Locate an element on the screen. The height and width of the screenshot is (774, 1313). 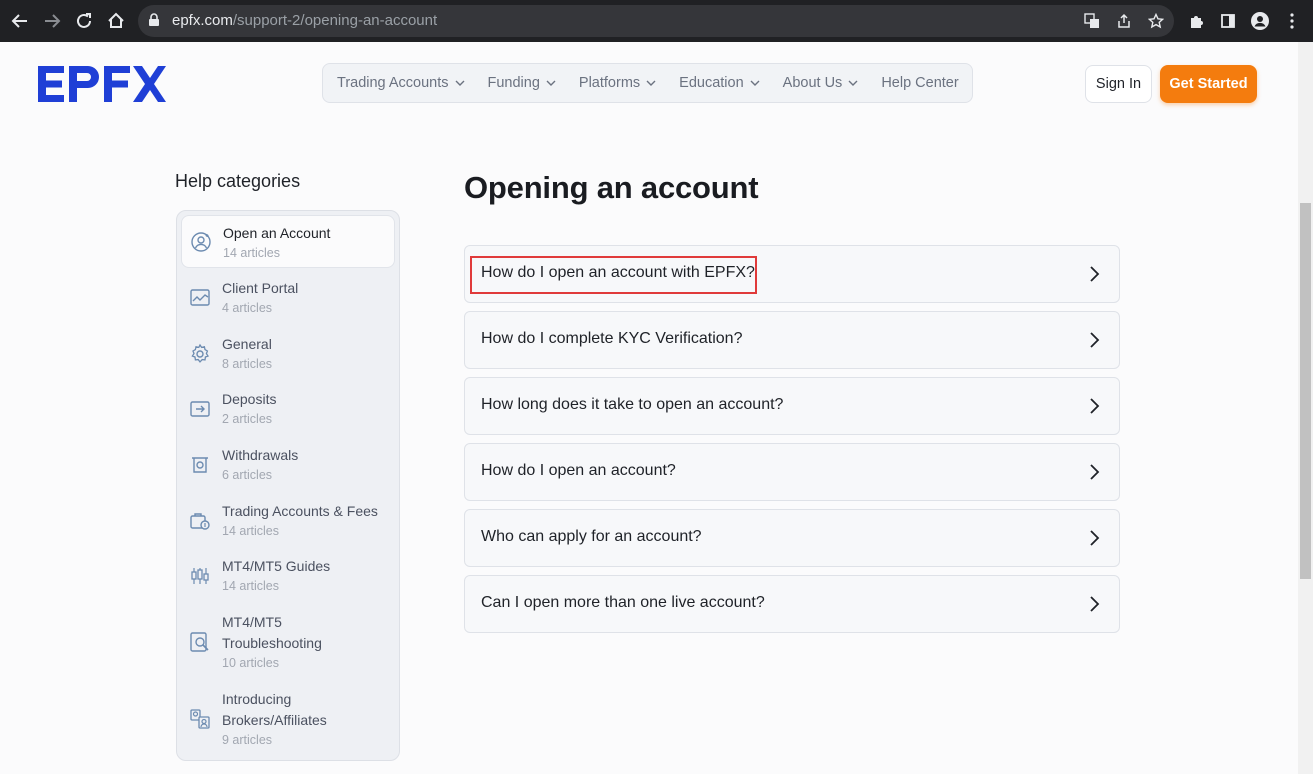
withdraw-icon is located at coordinates (200, 465).